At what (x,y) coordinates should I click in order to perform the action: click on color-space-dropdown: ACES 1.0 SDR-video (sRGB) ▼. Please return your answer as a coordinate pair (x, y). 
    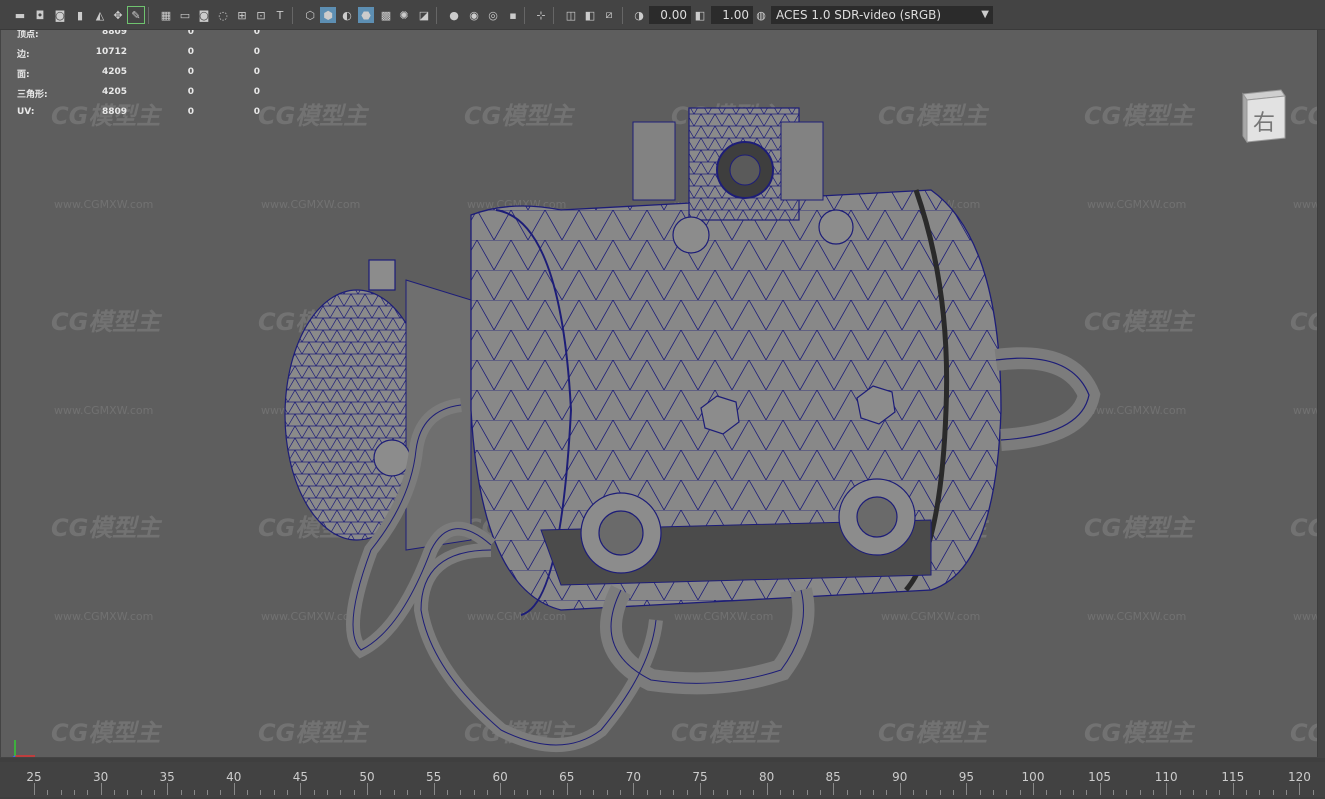
    Looking at the image, I should click on (882, 15).